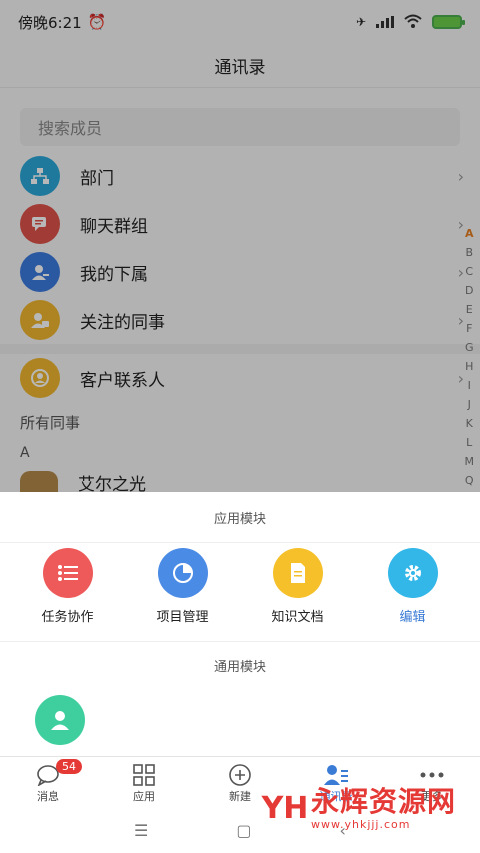 This screenshot has width=480, height=853. I want to click on plus-circle-icon, so click(240, 775).